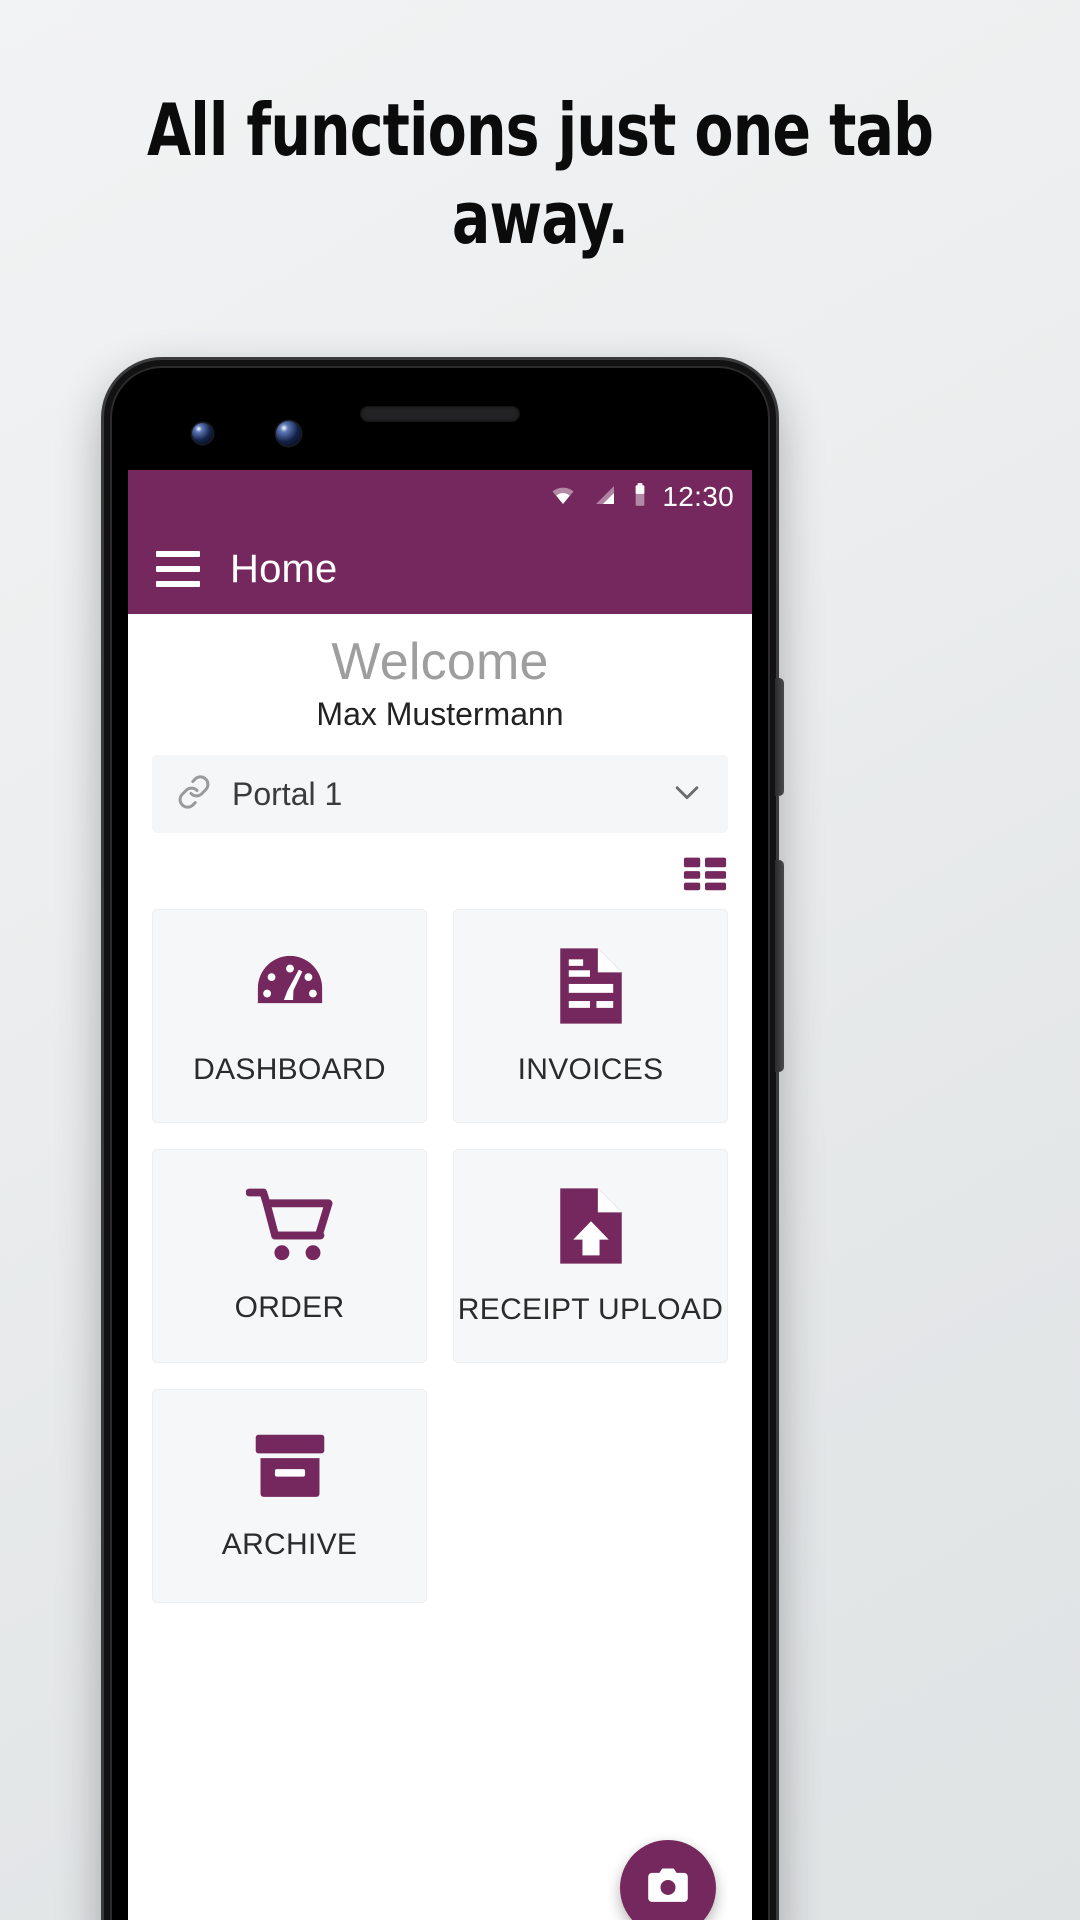  What do you see at coordinates (591, 986) in the screenshot?
I see `invoice-document-icon` at bounding box center [591, 986].